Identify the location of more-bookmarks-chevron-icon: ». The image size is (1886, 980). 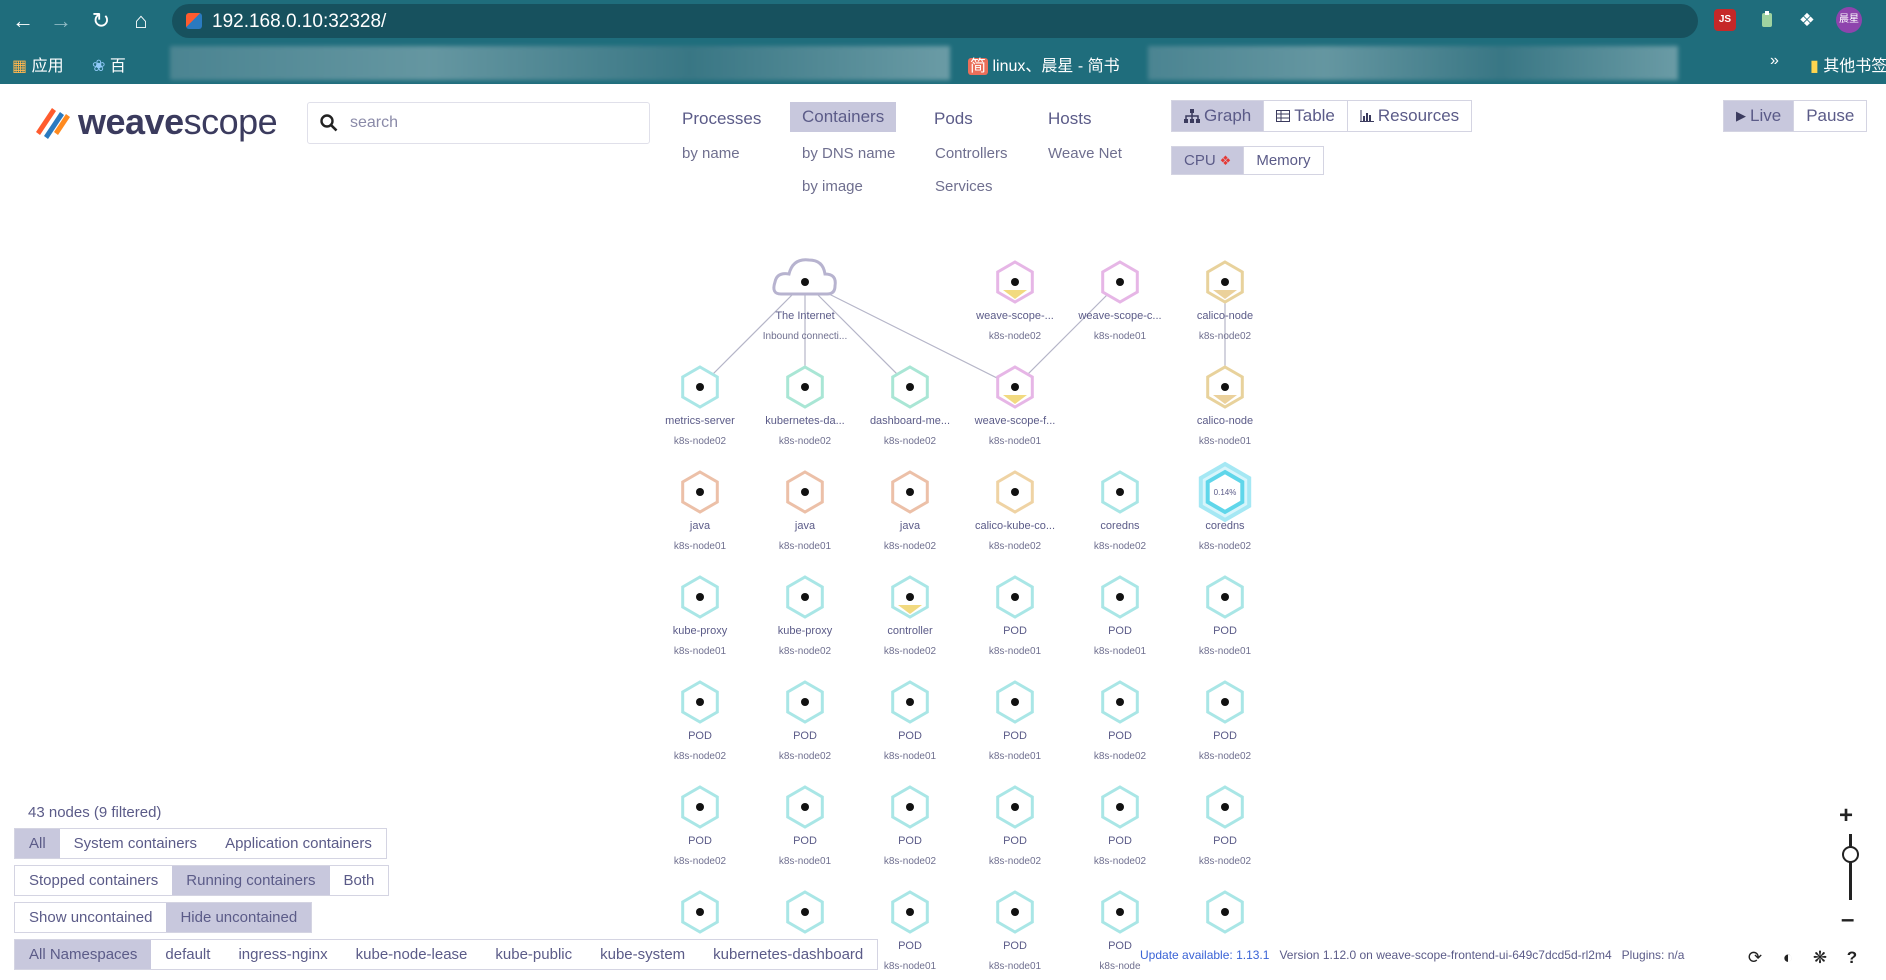
(1774, 61).